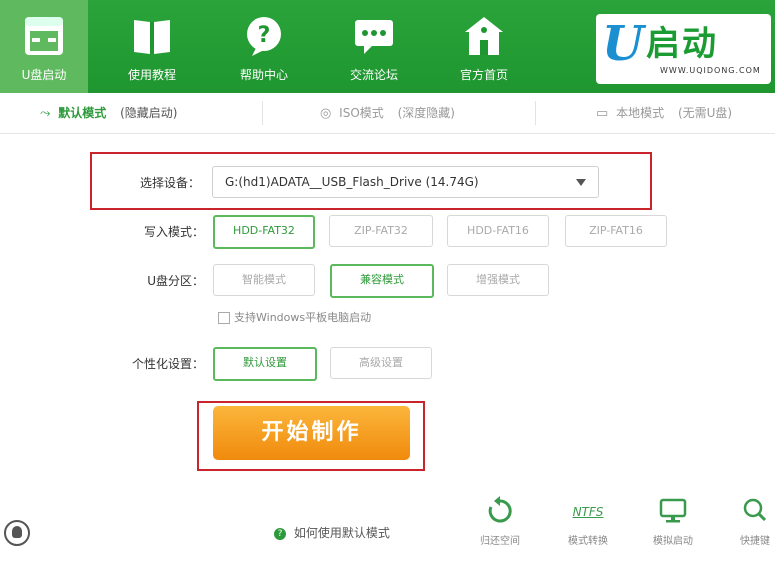 Image resolution: width=775 pixels, height=564 pixels. I want to click on monitor-icon, so click(673, 510).